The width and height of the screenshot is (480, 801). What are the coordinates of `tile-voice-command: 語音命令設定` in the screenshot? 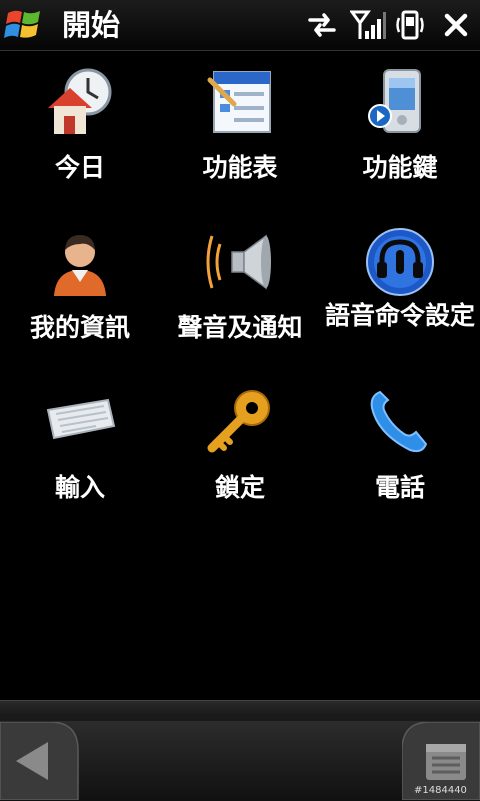 It's located at (400, 302).